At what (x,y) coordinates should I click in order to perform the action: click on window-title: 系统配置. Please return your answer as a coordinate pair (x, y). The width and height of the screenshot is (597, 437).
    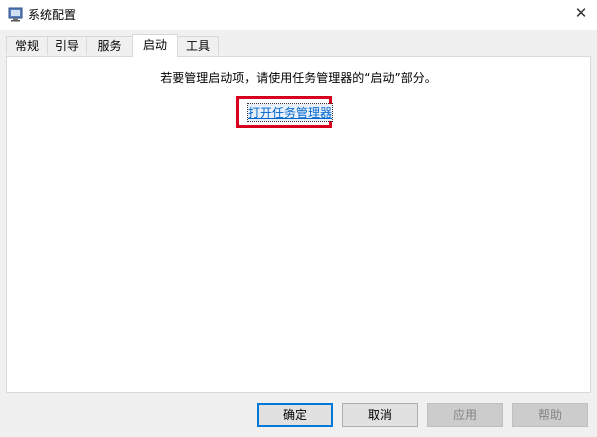
    Looking at the image, I should click on (52, 15).